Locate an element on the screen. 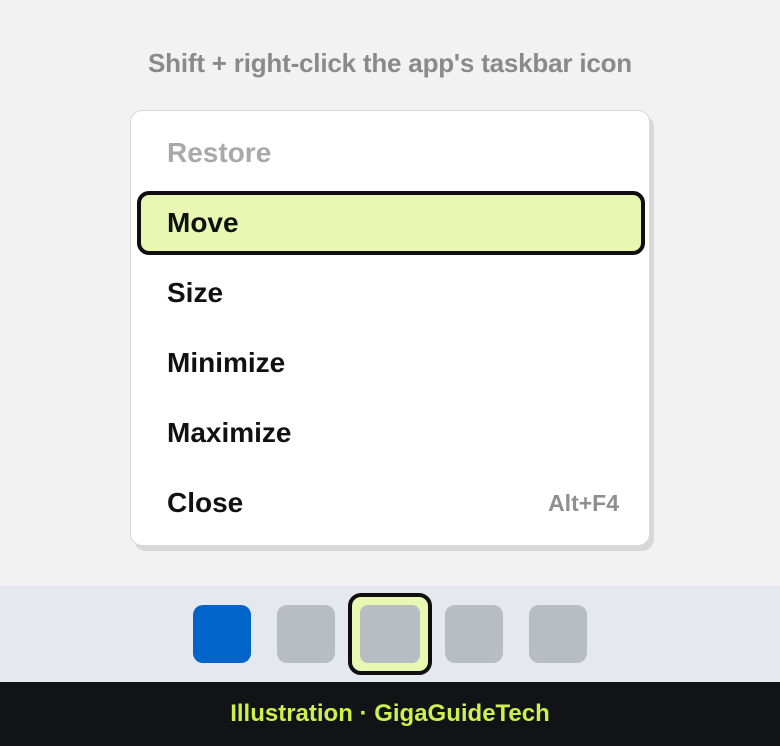 This screenshot has height=746, width=780. menu-item-maximize: Maximize is located at coordinates (391, 433).